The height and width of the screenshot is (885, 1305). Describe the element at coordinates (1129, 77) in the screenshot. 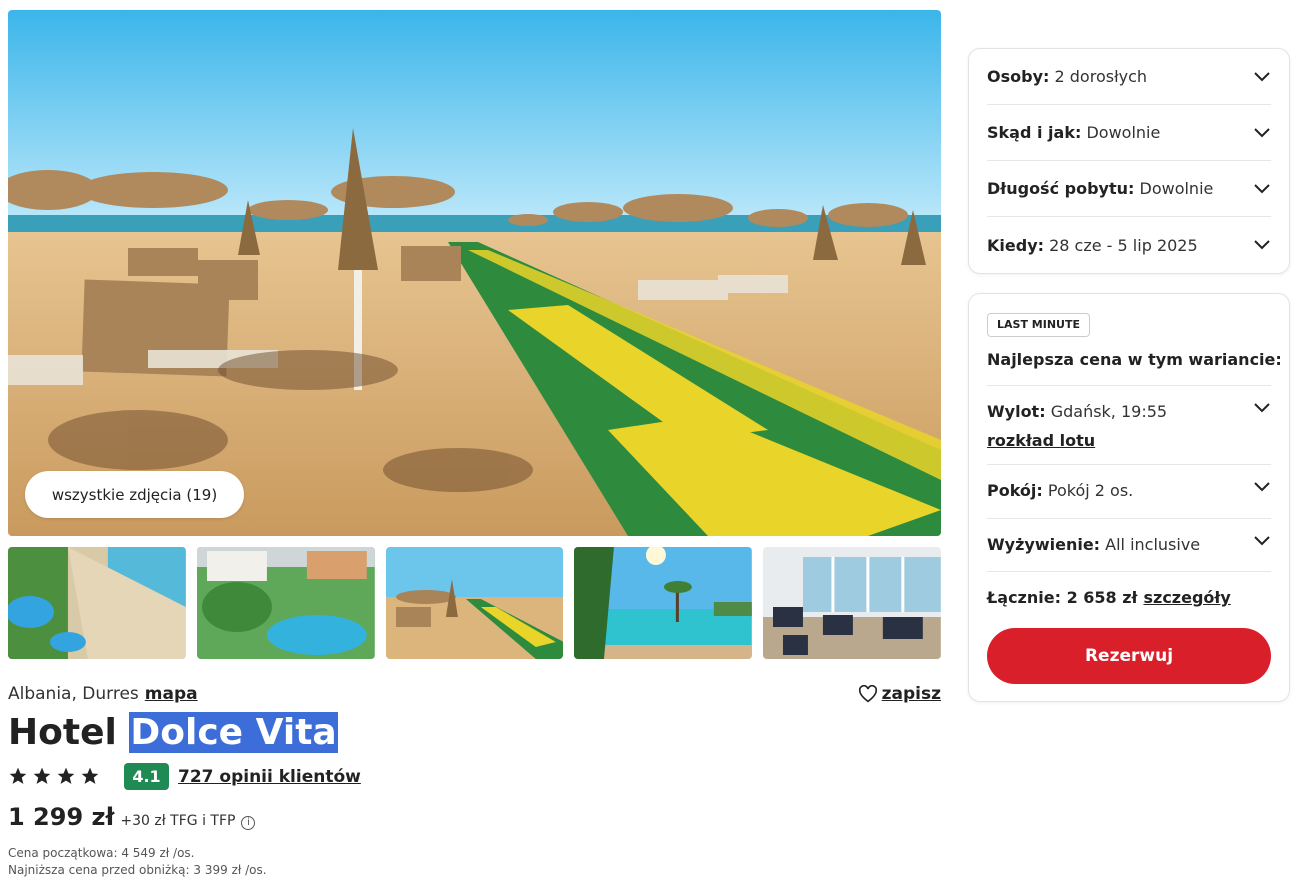

I see `filter-persons: Osoby: 2 dorosłych` at that location.